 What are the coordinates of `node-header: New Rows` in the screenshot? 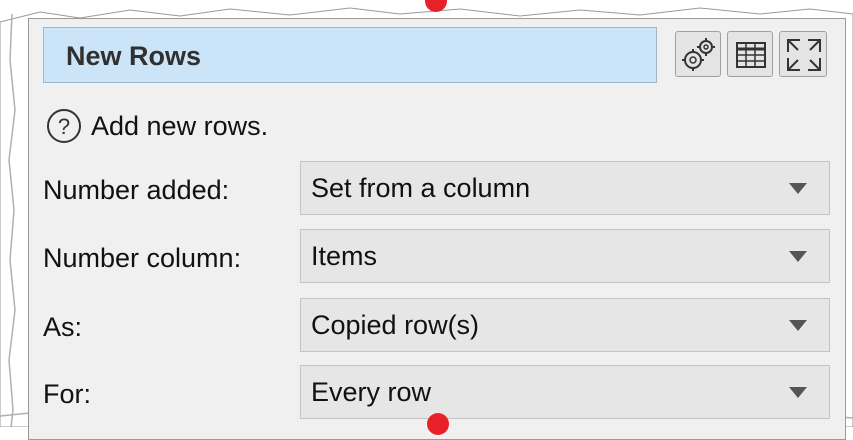 It's located at (443, 57).